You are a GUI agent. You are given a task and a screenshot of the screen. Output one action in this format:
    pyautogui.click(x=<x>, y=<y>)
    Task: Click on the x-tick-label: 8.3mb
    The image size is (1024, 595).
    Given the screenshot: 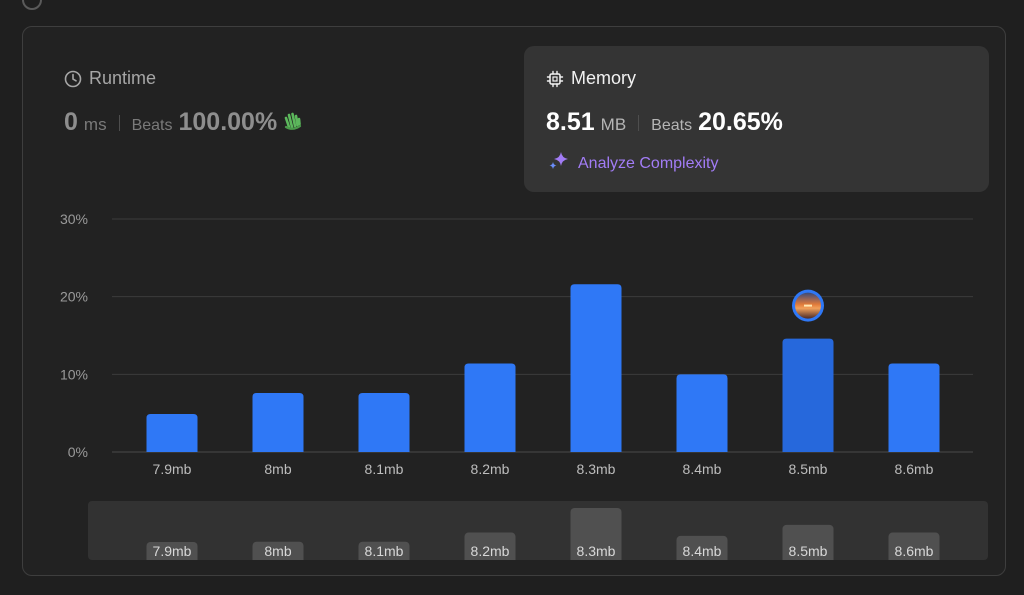 What is the action you would take?
    pyautogui.click(x=596, y=469)
    